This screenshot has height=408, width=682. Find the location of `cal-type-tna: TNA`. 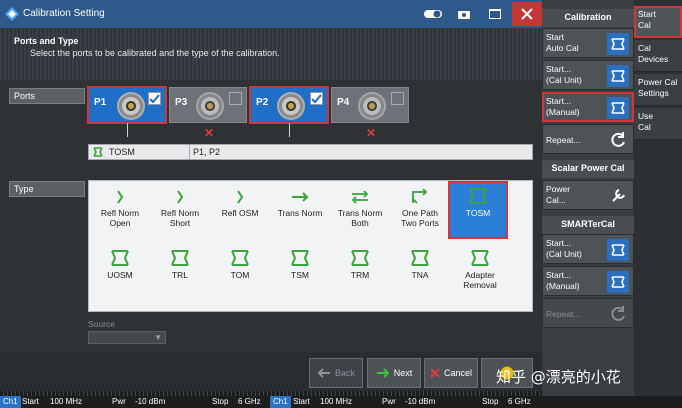

cal-type-tna: TNA is located at coordinates (420, 272).